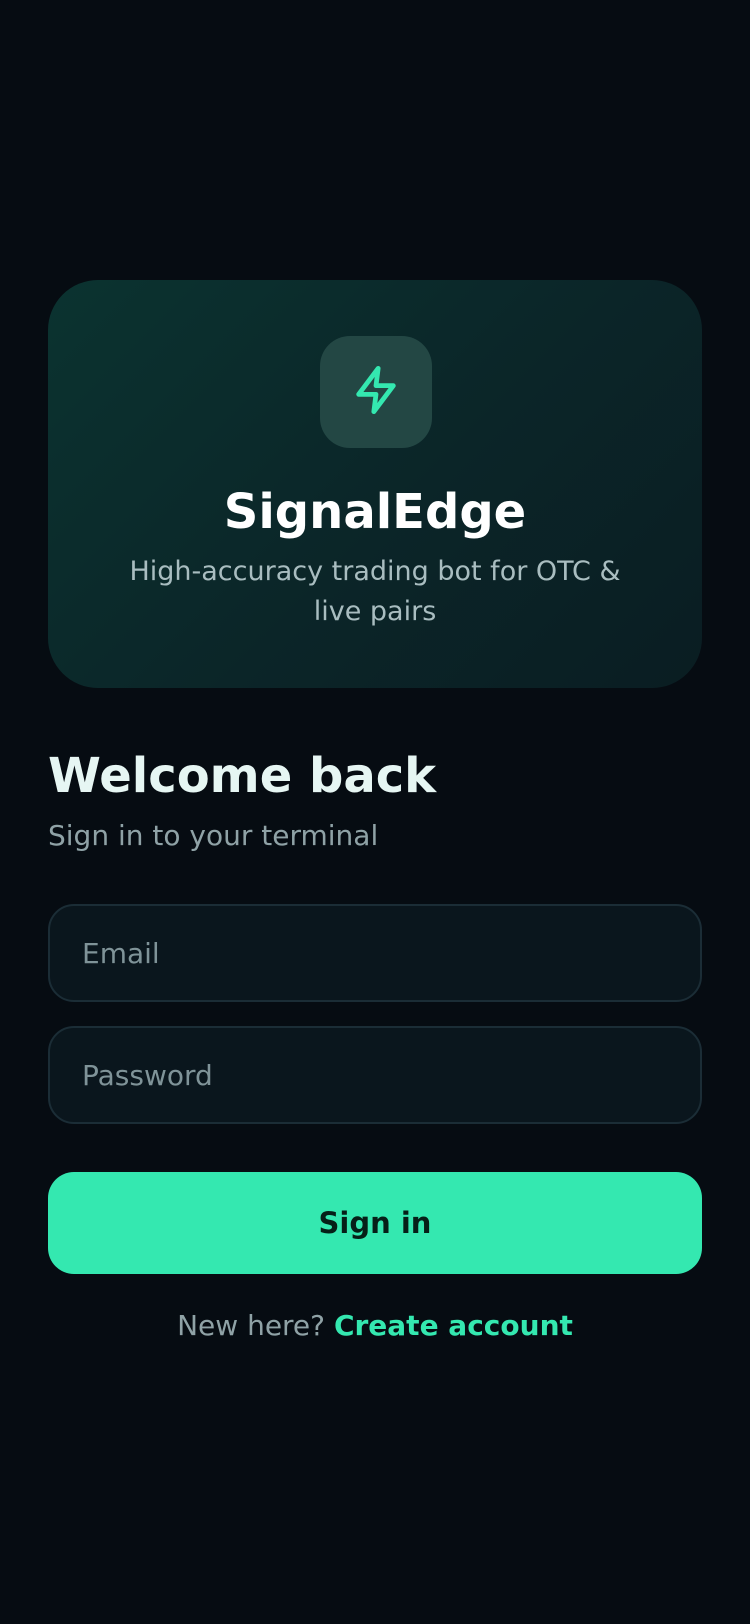 Image resolution: width=750 pixels, height=1624 pixels. Describe the element at coordinates (242, 776) in the screenshot. I see `welcome-title: Welcome back` at that location.